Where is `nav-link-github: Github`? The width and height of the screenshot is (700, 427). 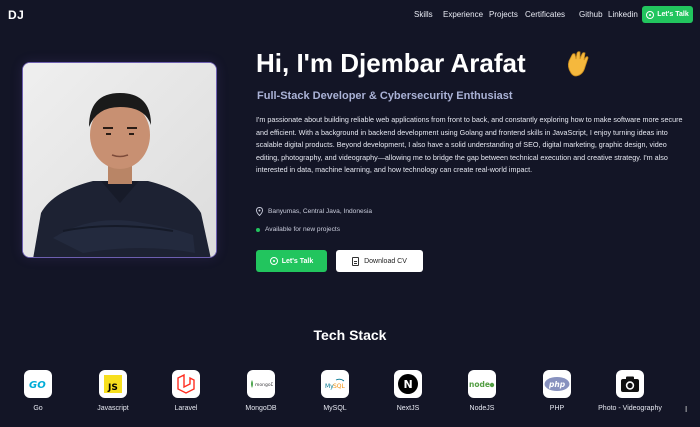 nav-link-github: Github is located at coordinates (591, 14).